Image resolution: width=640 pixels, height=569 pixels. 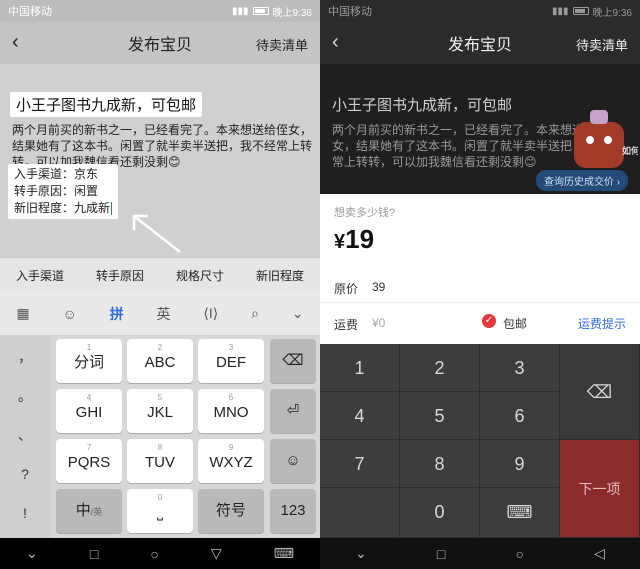 I want to click on next-item-button: 下一项, so click(x=600, y=489).